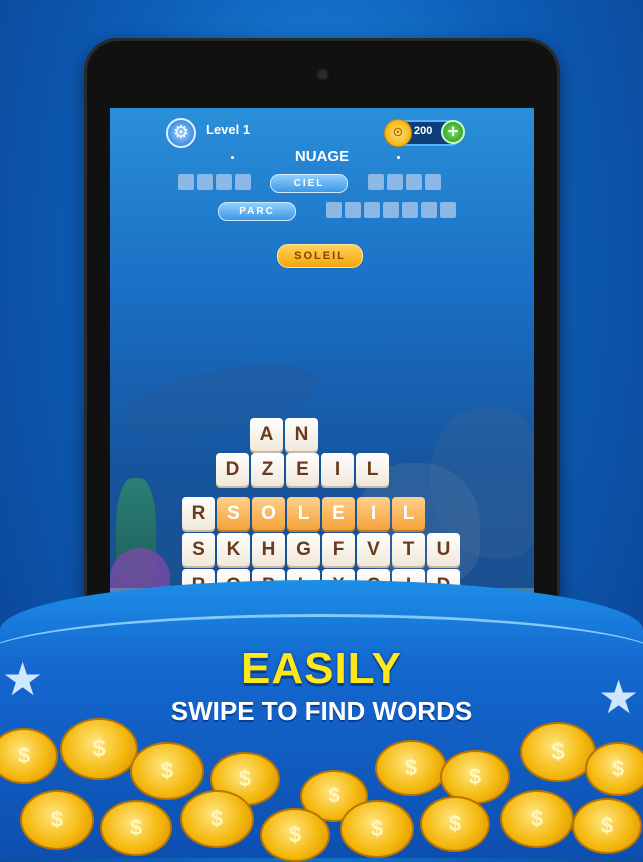  I want to click on grid-row: R S O L E I L, so click(303, 513).